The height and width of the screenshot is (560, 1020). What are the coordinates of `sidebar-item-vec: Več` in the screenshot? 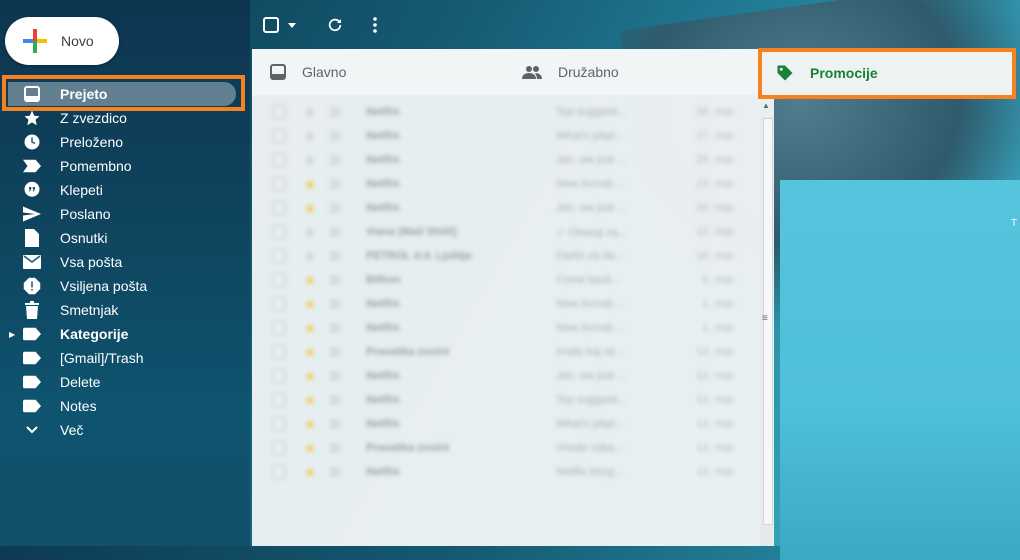 It's located at (125, 430).